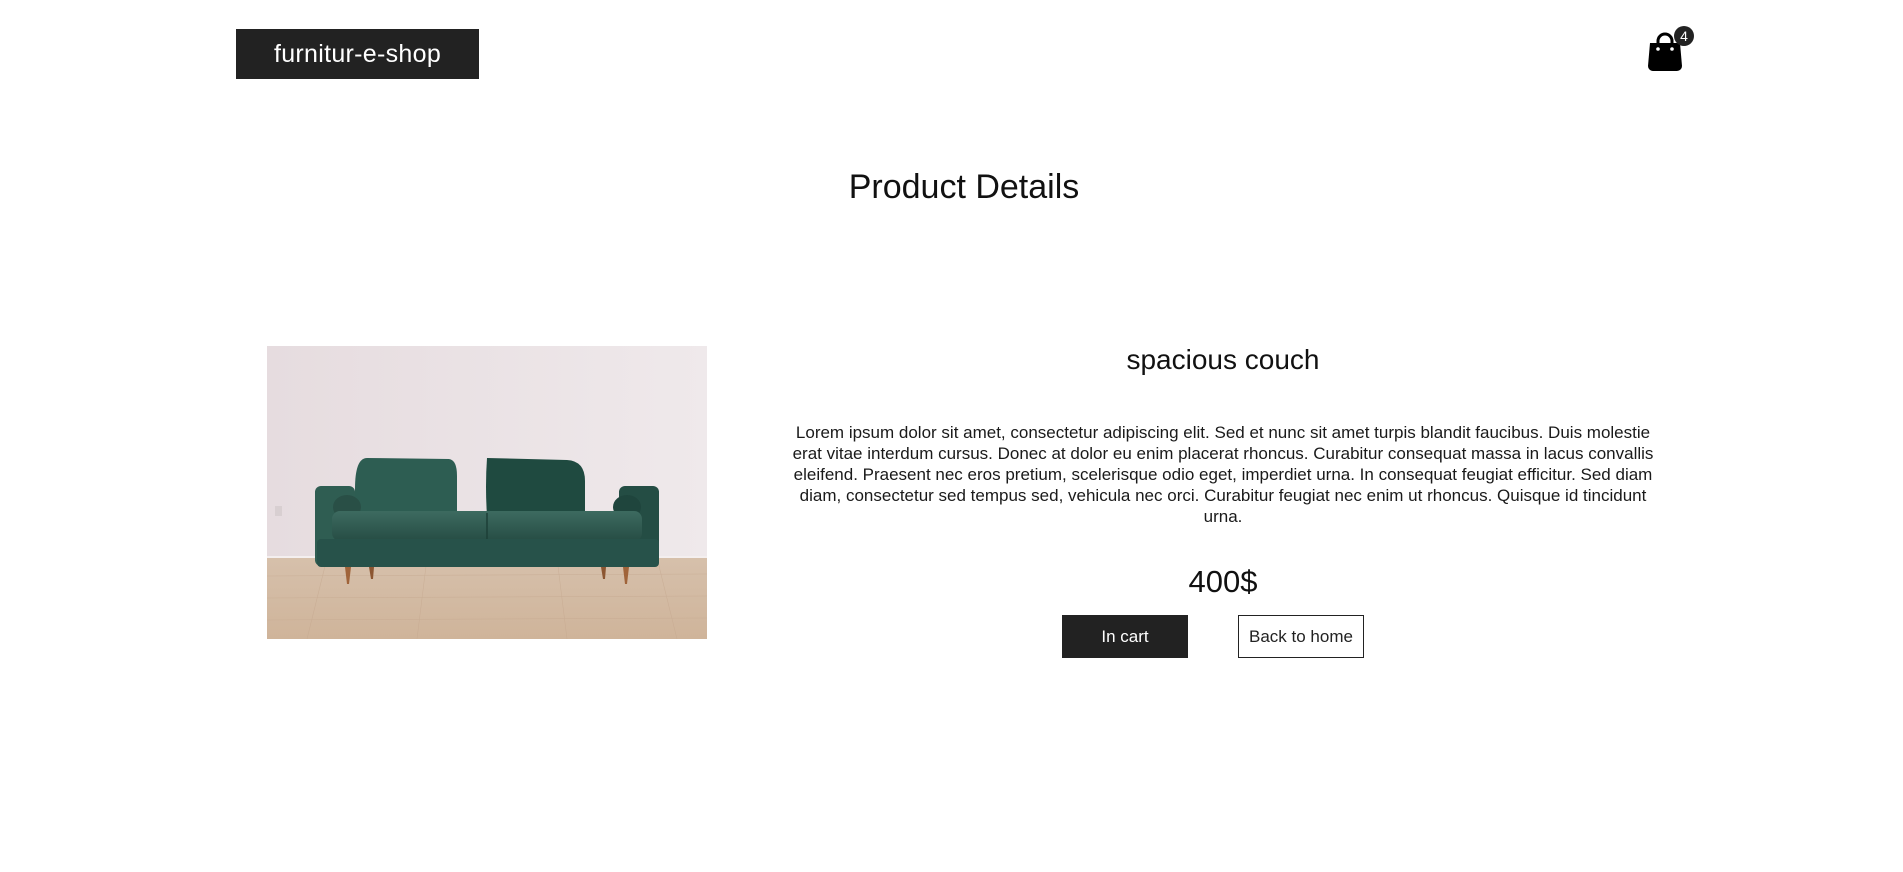  What do you see at coordinates (1125, 636) in the screenshot?
I see `in-cart-button: In cart` at bounding box center [1125, 636].